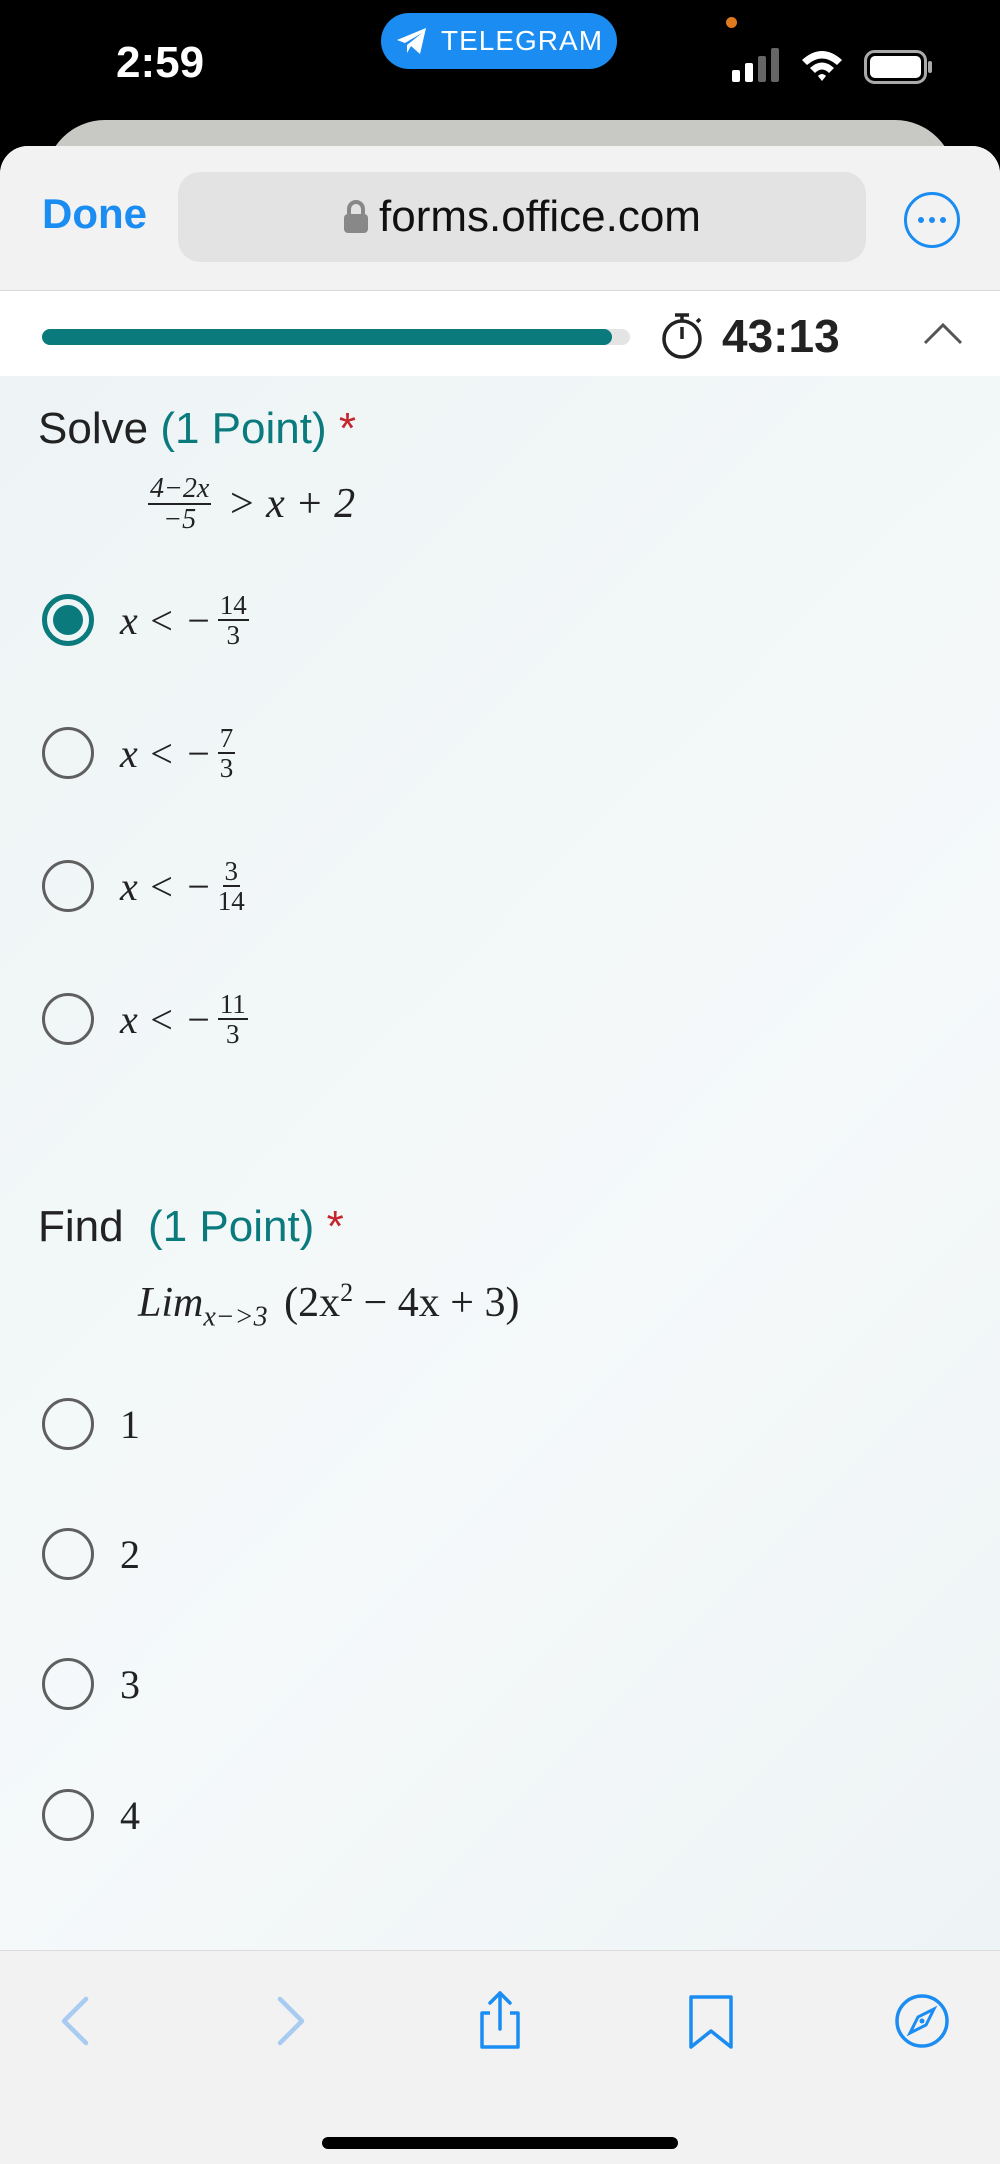  I want to click on more-icon, so click(932, 220).